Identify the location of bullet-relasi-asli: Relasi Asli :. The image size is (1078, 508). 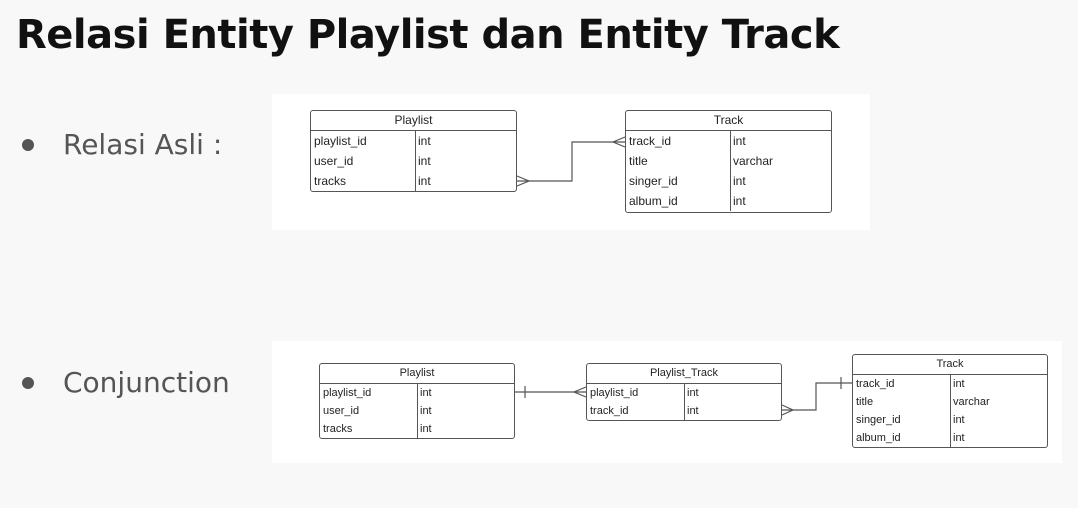
(121, 144).